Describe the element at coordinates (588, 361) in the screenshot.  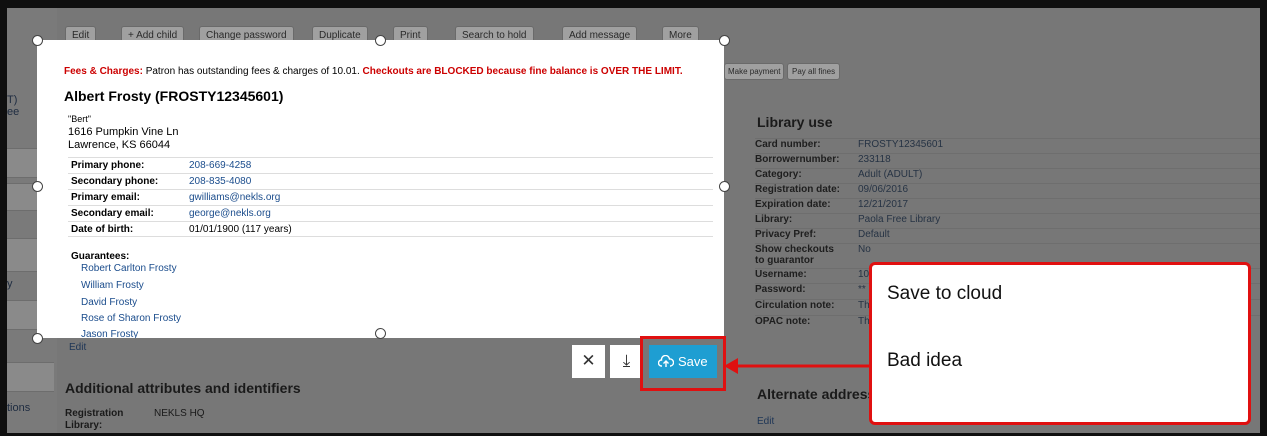
I see `close-icon: ✕` at that location.